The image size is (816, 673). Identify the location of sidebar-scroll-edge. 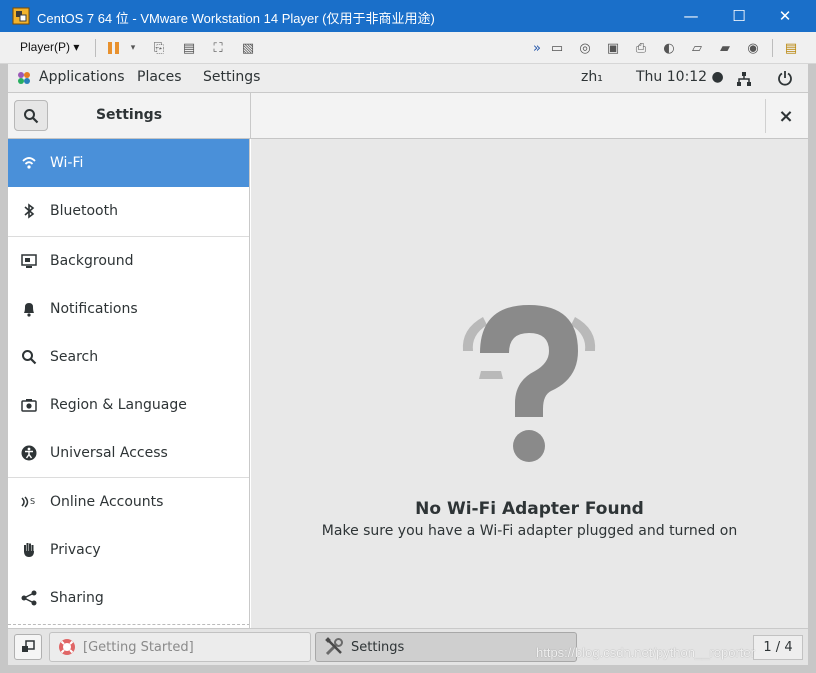
(128, 624).